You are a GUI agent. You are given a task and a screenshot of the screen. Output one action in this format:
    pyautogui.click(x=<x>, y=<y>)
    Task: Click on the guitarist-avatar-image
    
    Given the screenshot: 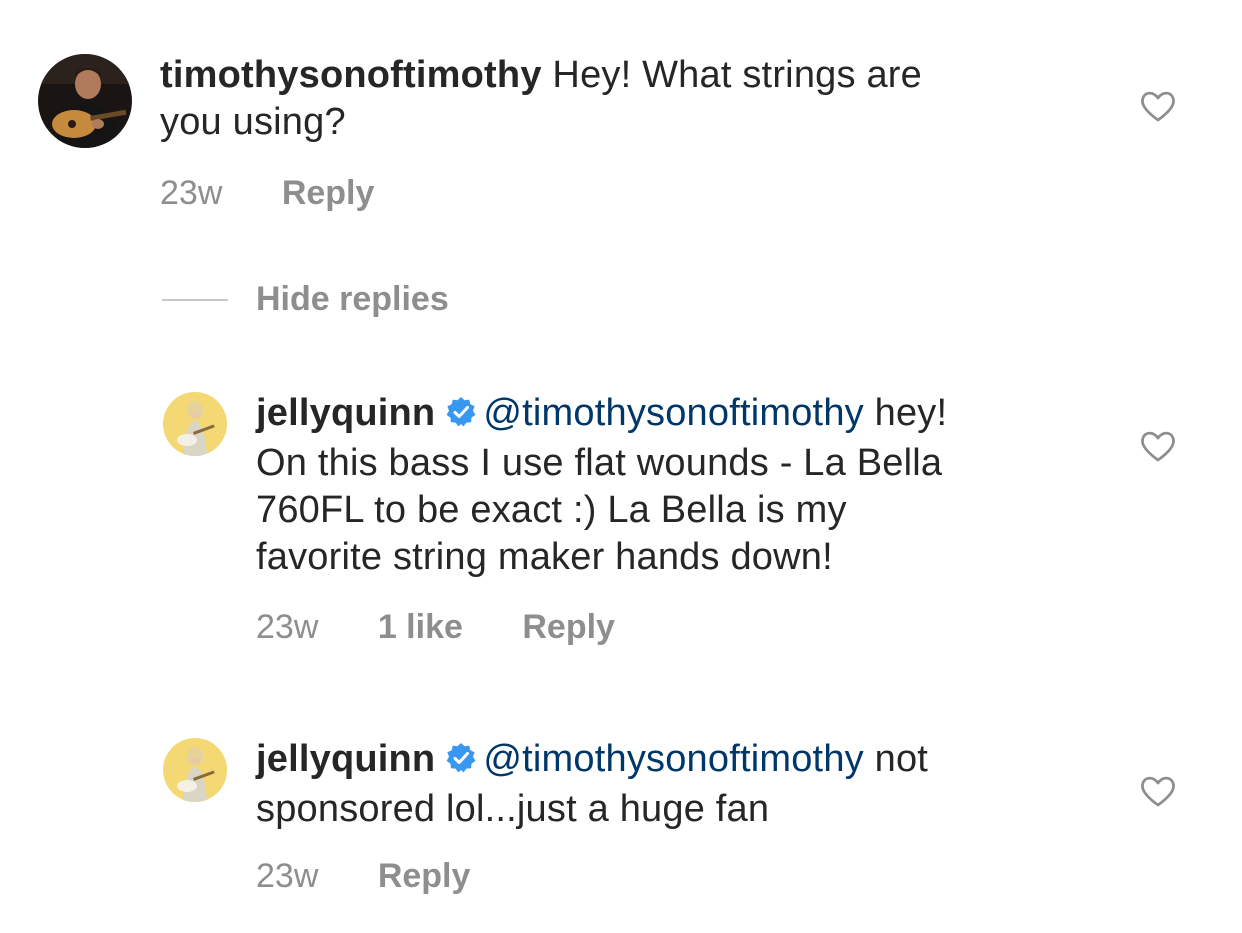 What is the action you would take?
    pyautogui.click(x=85, y=101)
    